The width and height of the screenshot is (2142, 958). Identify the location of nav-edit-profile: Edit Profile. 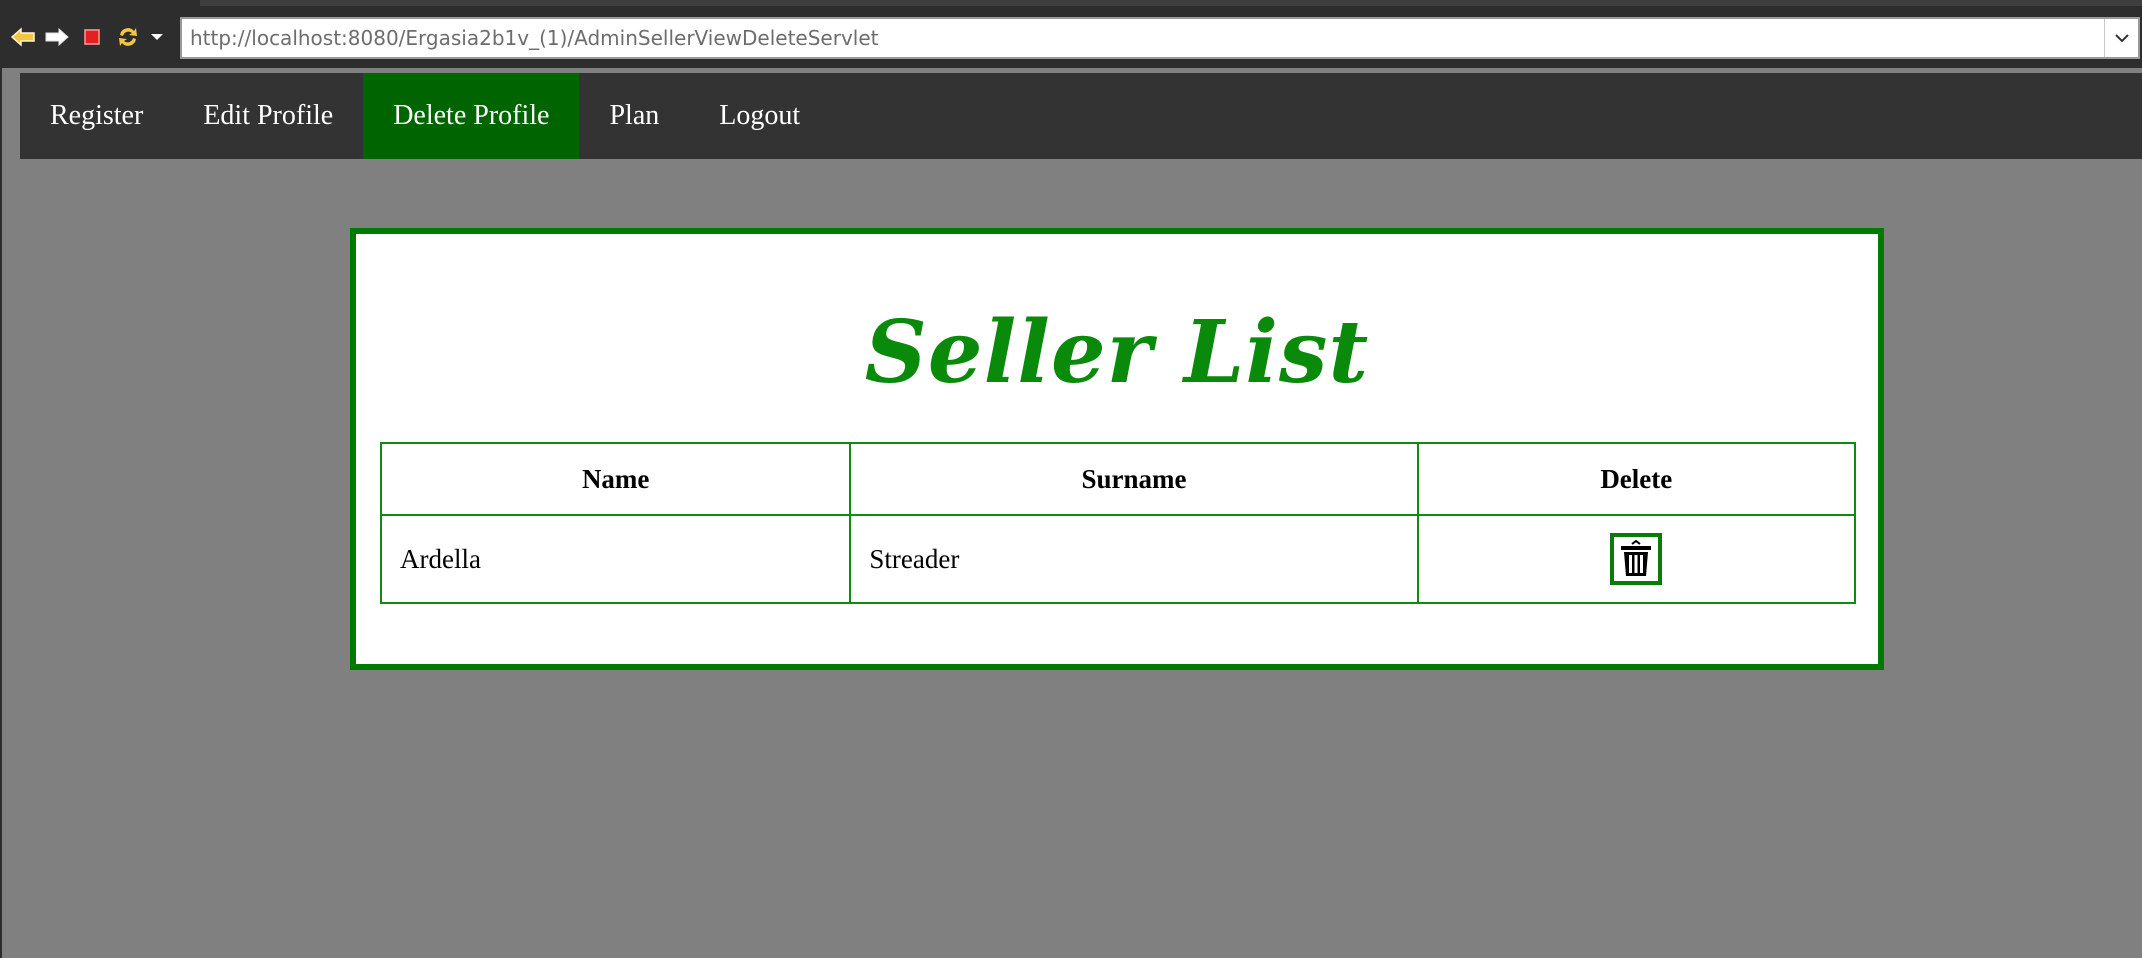
(268, 116).